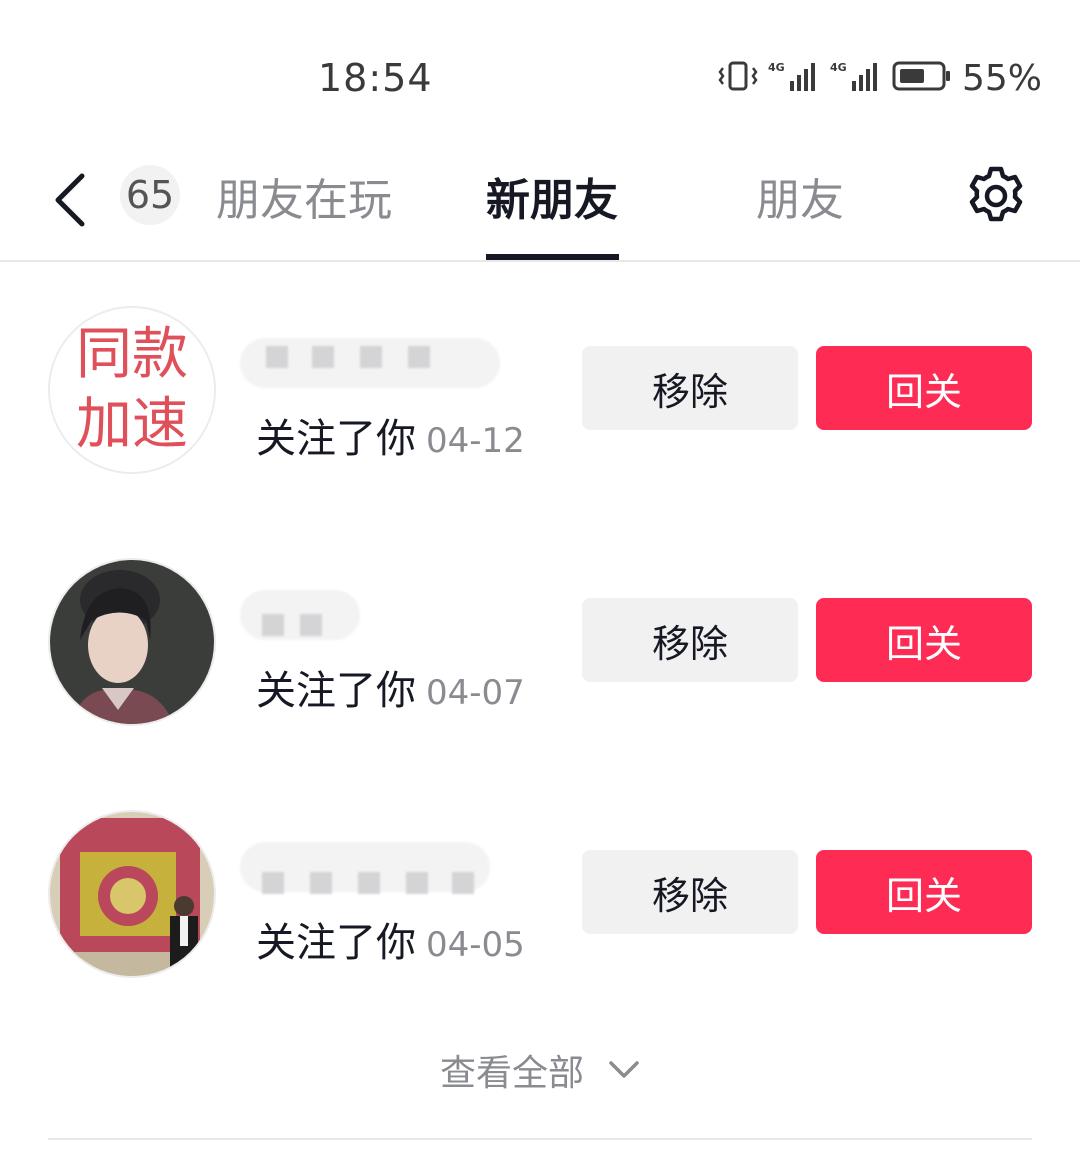 The image size is (1080, 1173). Describe the element at coordinates (1001, 78) in the screenshot. I see `battery-percent: 55%` at that location.